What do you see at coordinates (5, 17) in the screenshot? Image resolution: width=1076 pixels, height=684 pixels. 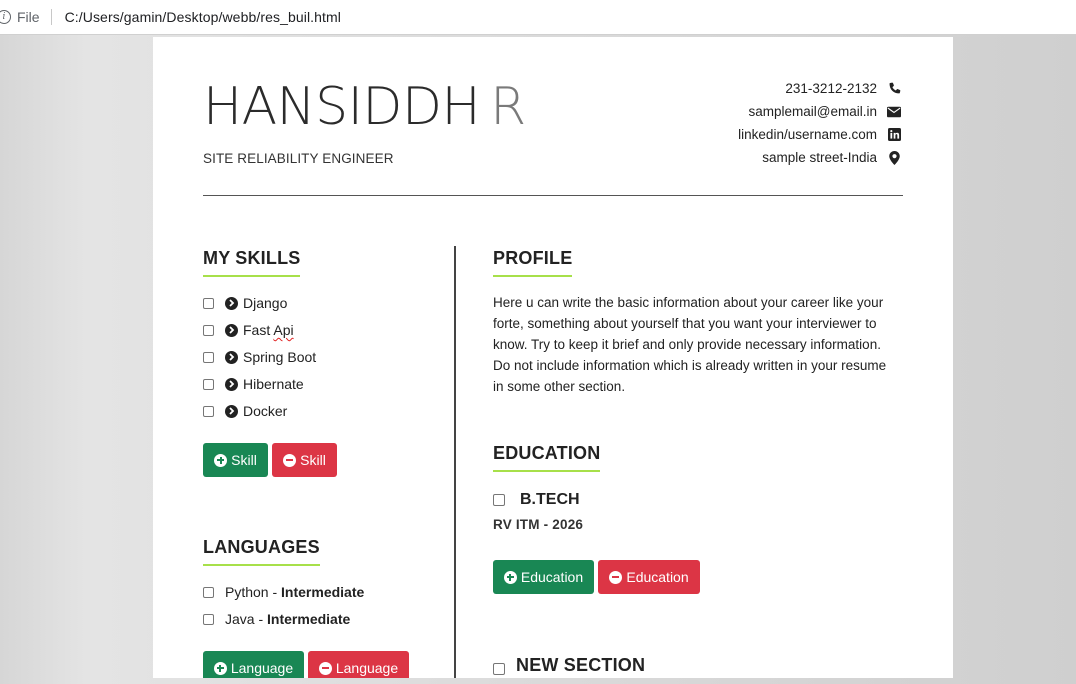 I see `info-icon: i` at bounding box center [5, 17].